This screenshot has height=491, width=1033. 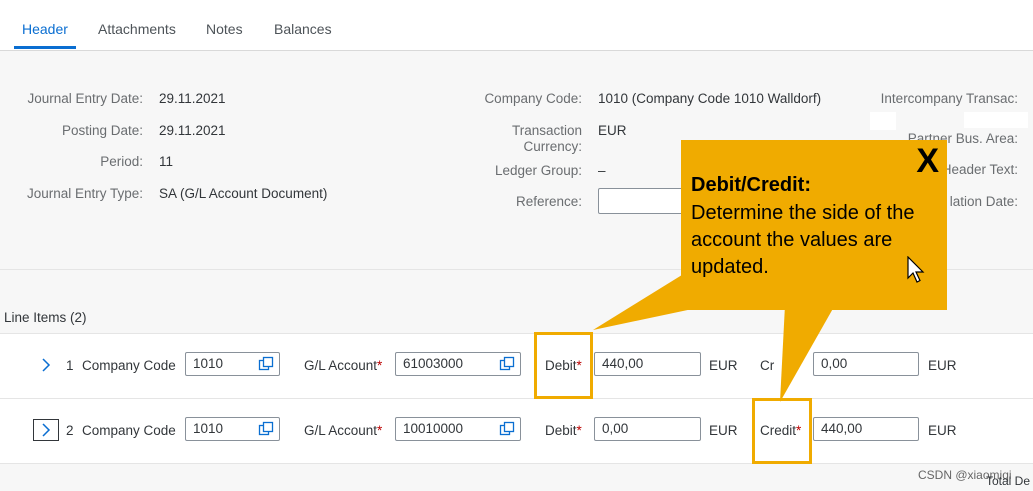 What do you see at coordinates (243, 193) in the screenshot?
I see `journal-entry-type-value: SA (G/L Account Document)` at bounding box center [243, 193].